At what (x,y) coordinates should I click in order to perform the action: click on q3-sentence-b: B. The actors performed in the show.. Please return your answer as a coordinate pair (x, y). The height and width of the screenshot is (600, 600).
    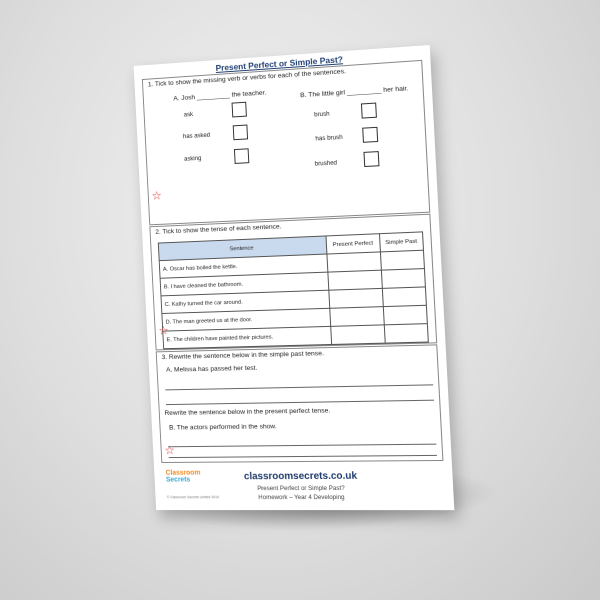
    Looking at the image, I should click on (222, 427).